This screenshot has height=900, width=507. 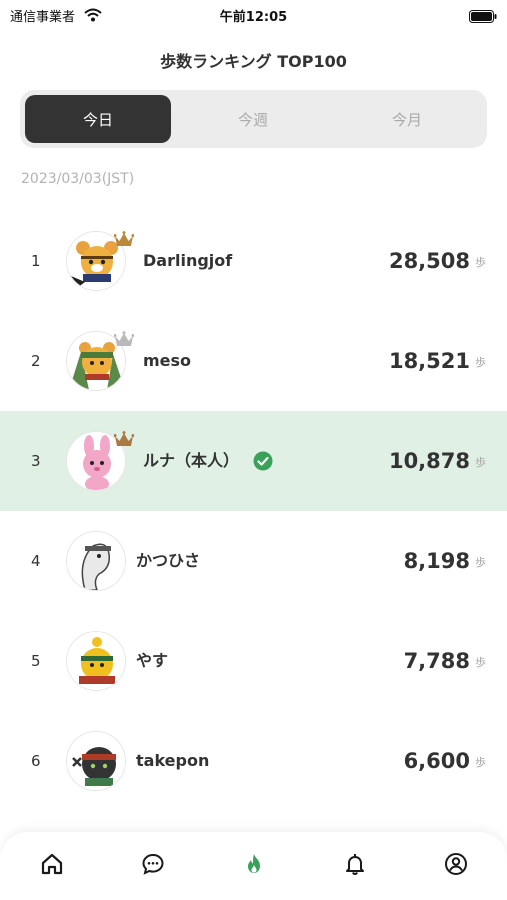 I want to click on ranking-row: 1 Darlingjof 28,508 歩, so click(x=253, y=261).